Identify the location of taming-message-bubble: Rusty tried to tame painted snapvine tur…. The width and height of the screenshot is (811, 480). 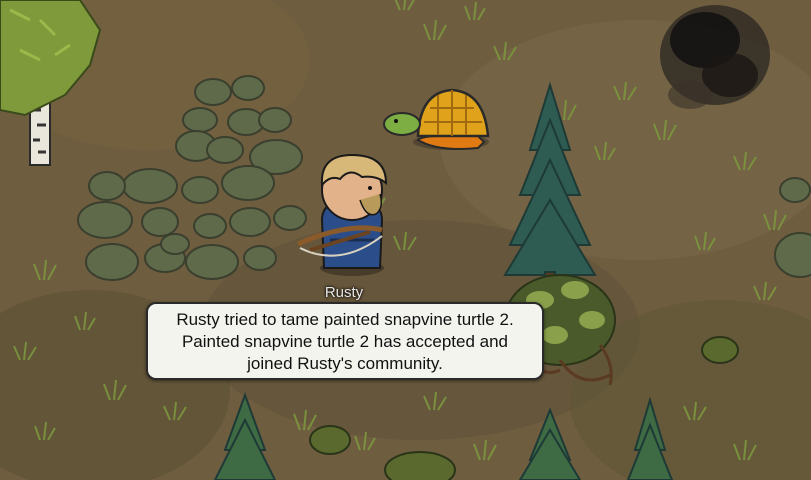
(345, 341).